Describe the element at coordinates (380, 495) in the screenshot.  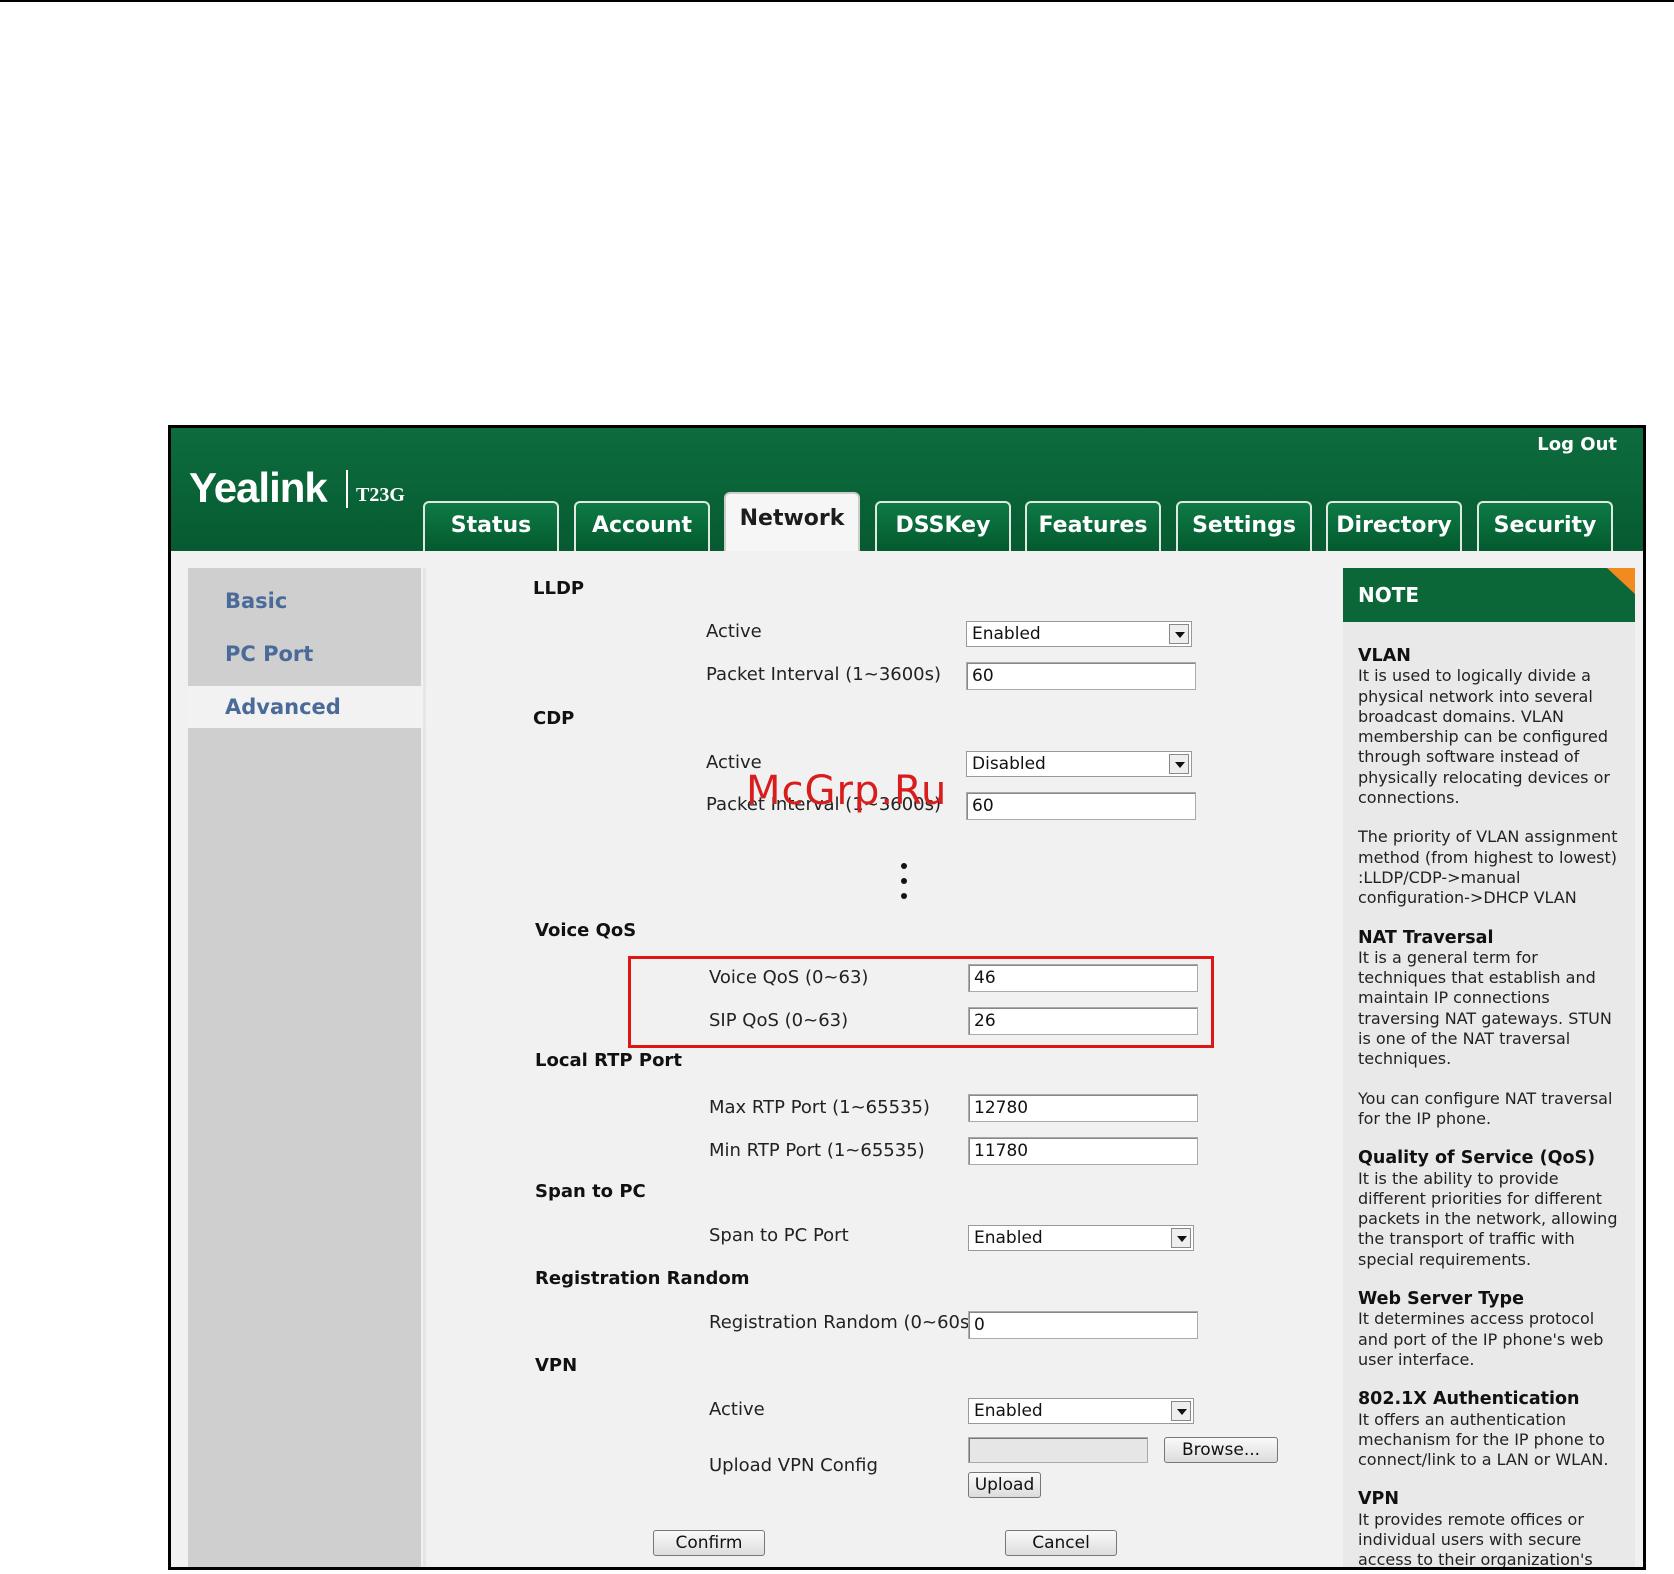
I see `model-label: T23G` at that location.